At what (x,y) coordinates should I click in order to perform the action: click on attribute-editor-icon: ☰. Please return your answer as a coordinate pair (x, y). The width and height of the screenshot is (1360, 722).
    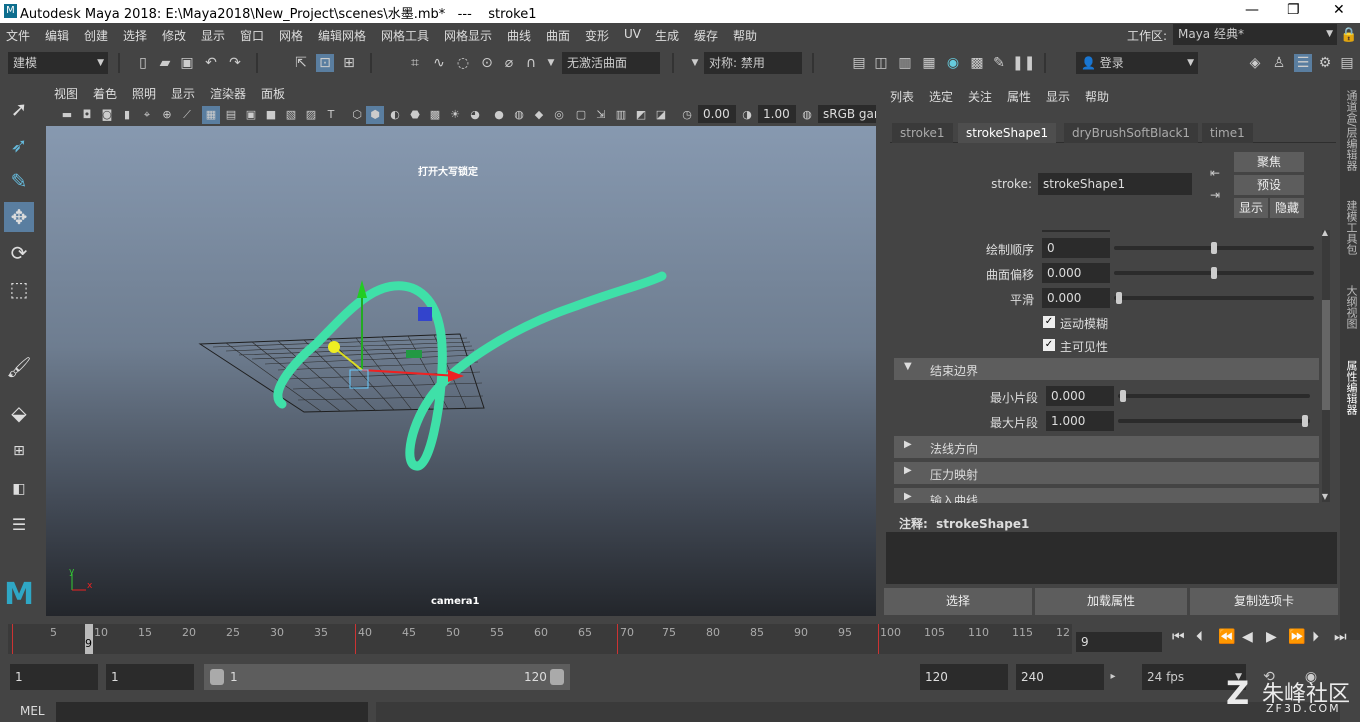
    Looking at the image, I should click on (1303, 63).